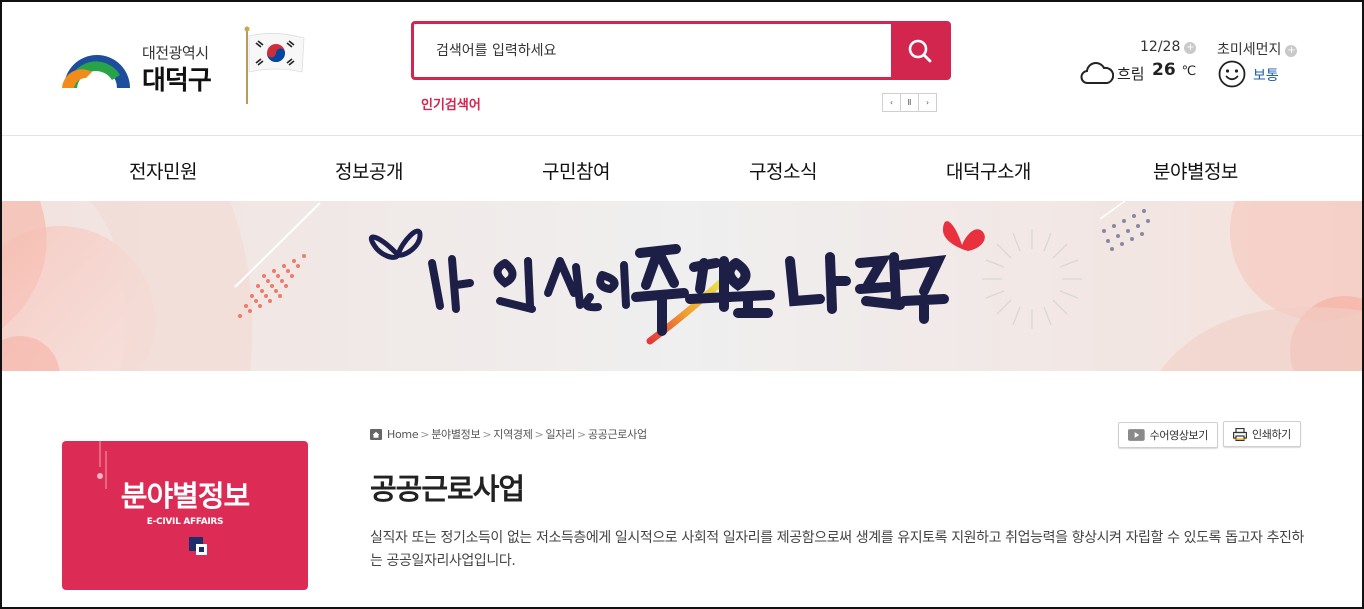 This screenshot has width=1364, height=609. Describe the element at coordinates (1240, 434) in the screenshot. I see `printer-icon` at that location.